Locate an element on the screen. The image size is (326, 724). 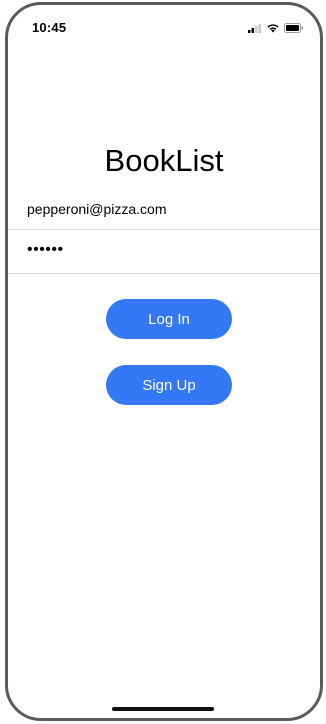
sign-up-button: Sign Up is located at coordinates (169, 385).